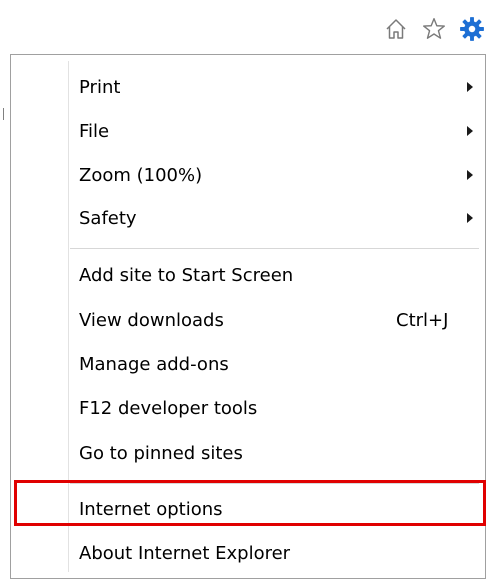  What do you see at coordinates (154, 364) in the screenshot?
I see `menu-item-label: Manage add-ons` at bounding box center [154, 364].